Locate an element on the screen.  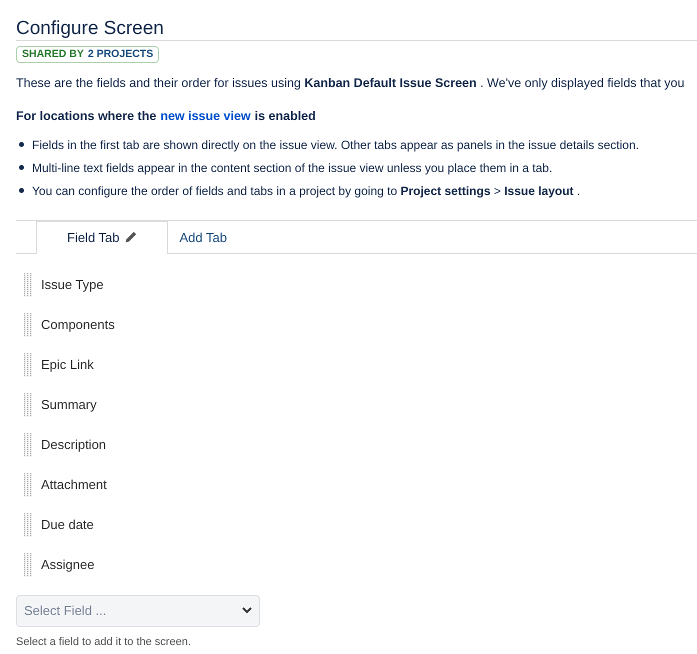
notice-text: is enabled is located at coordinates (285, 116).